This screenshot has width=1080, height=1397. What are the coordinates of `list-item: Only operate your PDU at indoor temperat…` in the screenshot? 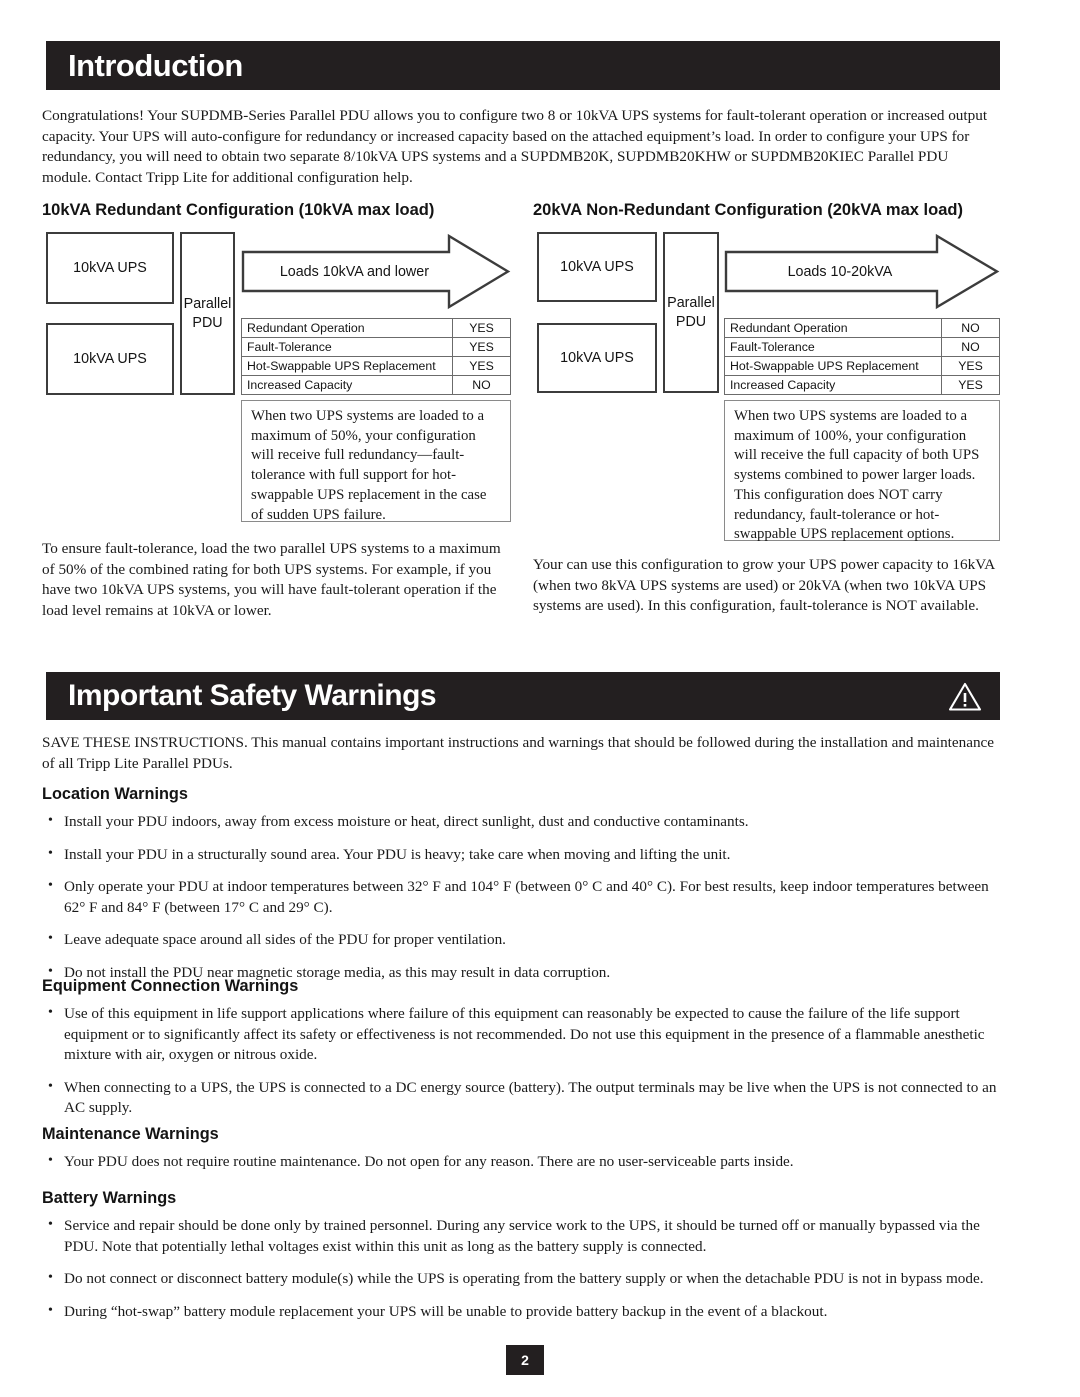 It's located at (521, 897).